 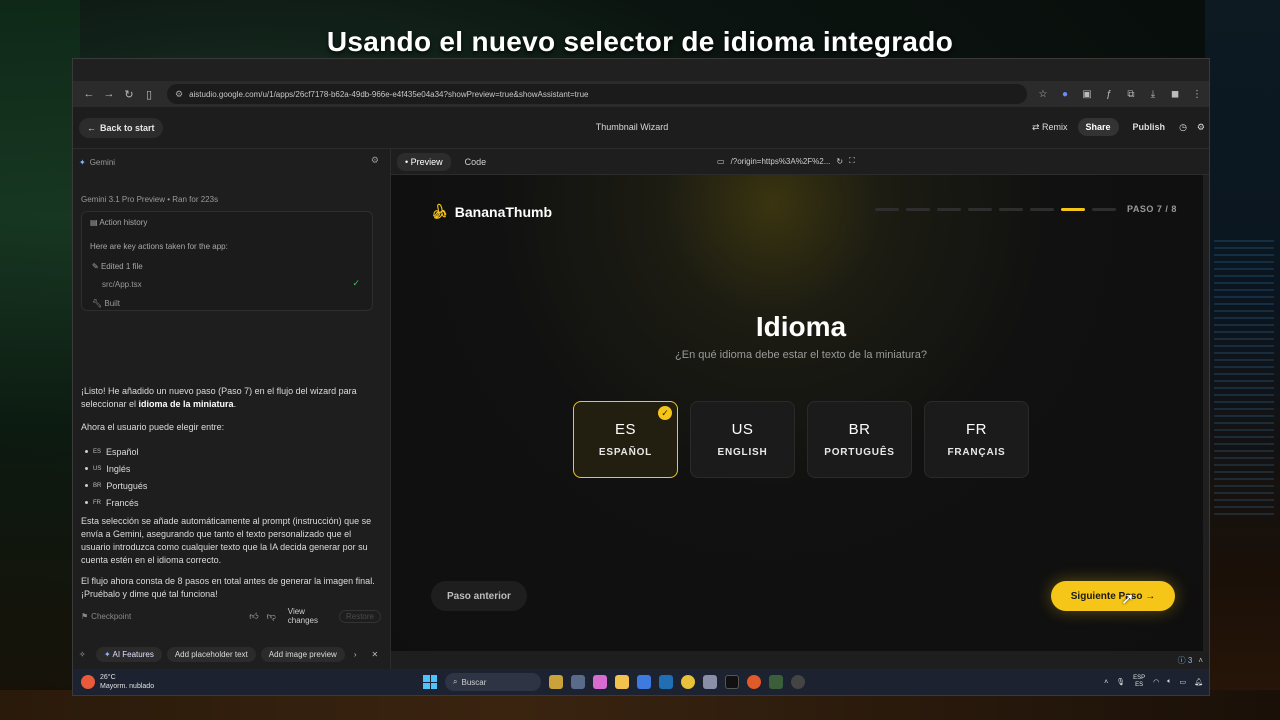 What do you see at coordinates (150, 199) in the screenshot?
I see `model-info: Gemini 3.1 Pro Preview • Ran for 223s` at bounding box center [150, 199].